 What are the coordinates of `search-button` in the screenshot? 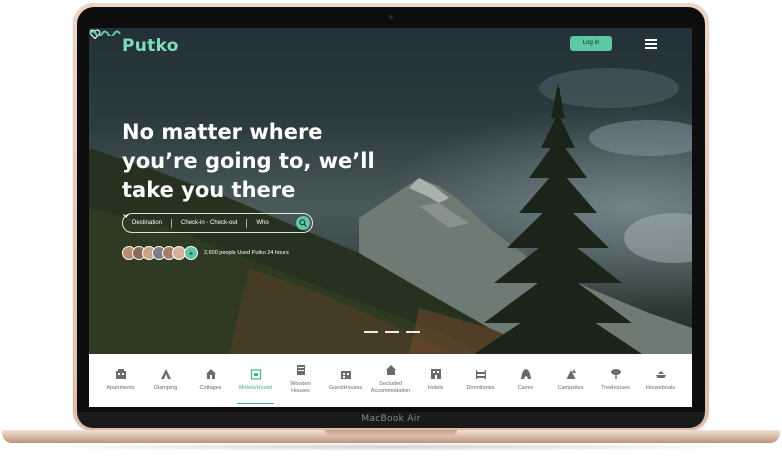 It's located at (303, 223).